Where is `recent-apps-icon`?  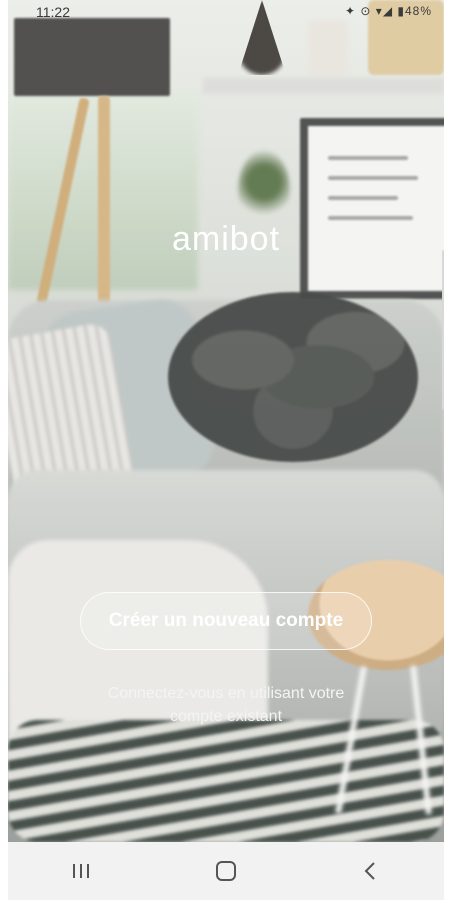 recent-apps-icon is located at coordinates (80, 871).